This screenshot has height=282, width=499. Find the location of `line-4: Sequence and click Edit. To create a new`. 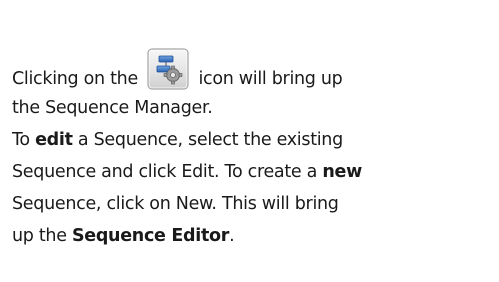

line-4: Sequence and click Edit. To create a new is located at coordinates (255, 172).